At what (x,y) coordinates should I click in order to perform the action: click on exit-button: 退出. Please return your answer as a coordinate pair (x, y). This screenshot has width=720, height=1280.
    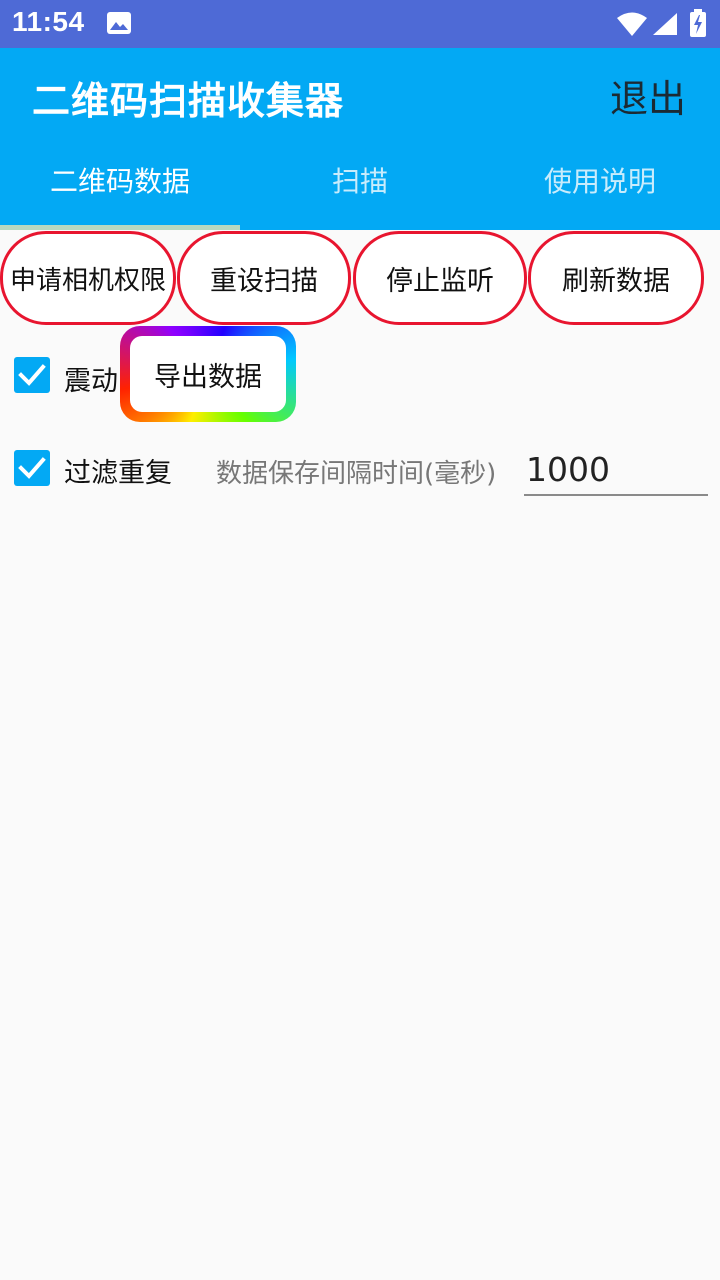
    Looking at the image, I should click on (648, 95).